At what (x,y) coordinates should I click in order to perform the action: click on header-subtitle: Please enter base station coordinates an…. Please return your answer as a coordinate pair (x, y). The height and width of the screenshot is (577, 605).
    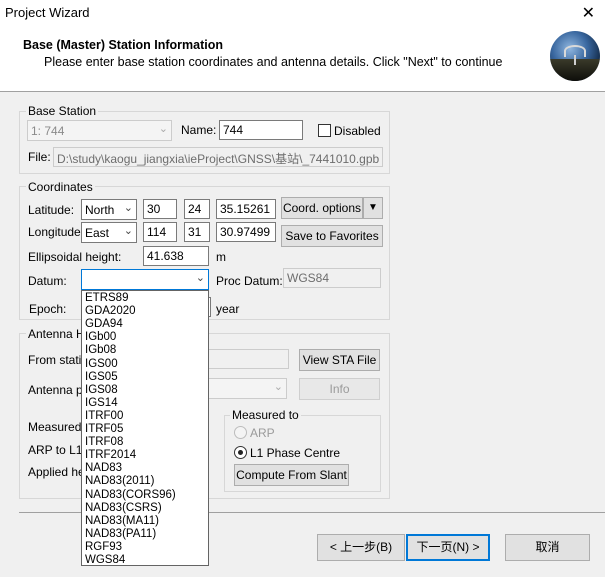
    Looking at the image, I should click on (273, 62).